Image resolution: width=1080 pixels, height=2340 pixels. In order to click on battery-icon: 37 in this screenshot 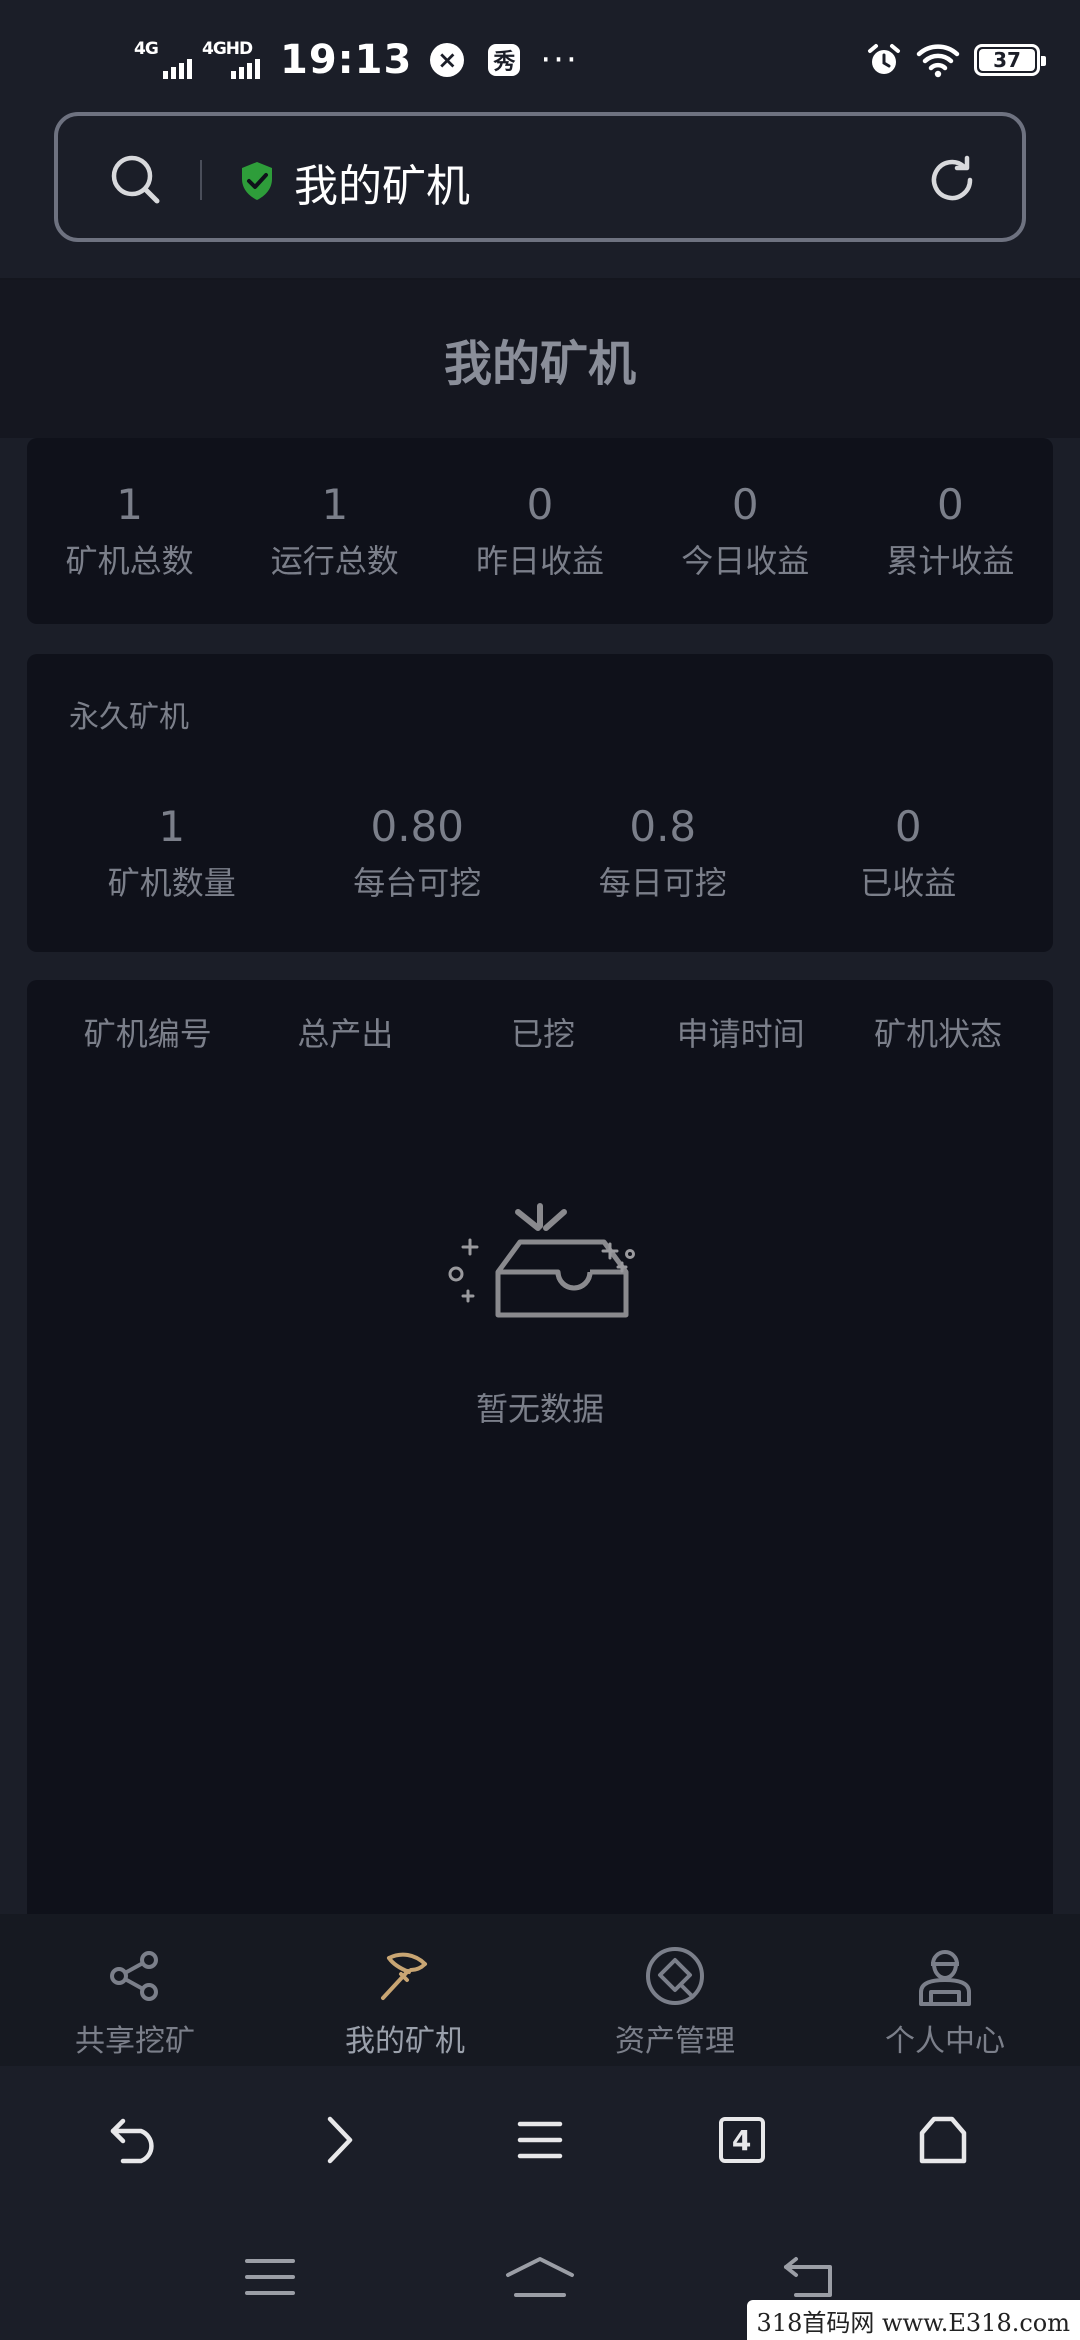, I will do `click(1010, 60)`.